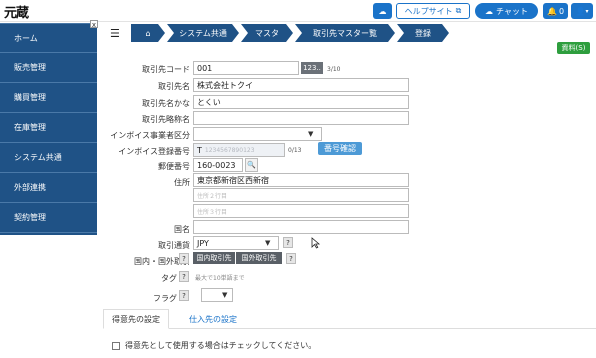  I want to click on sidebar-item-label: ホーム, so click(26, 38).